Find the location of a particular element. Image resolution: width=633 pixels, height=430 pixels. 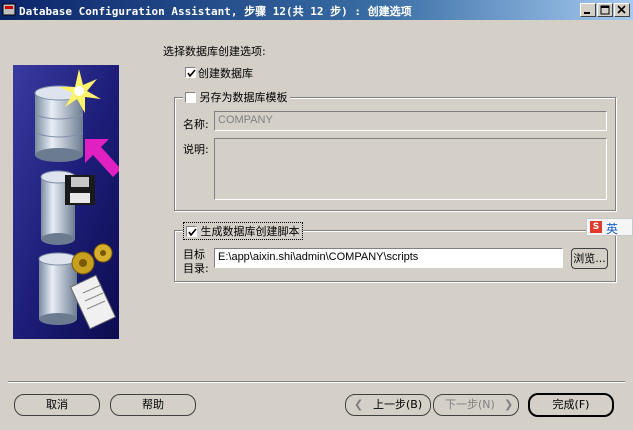

back-button: ❮ 上一步(B) is located at coordinates (388, 405).